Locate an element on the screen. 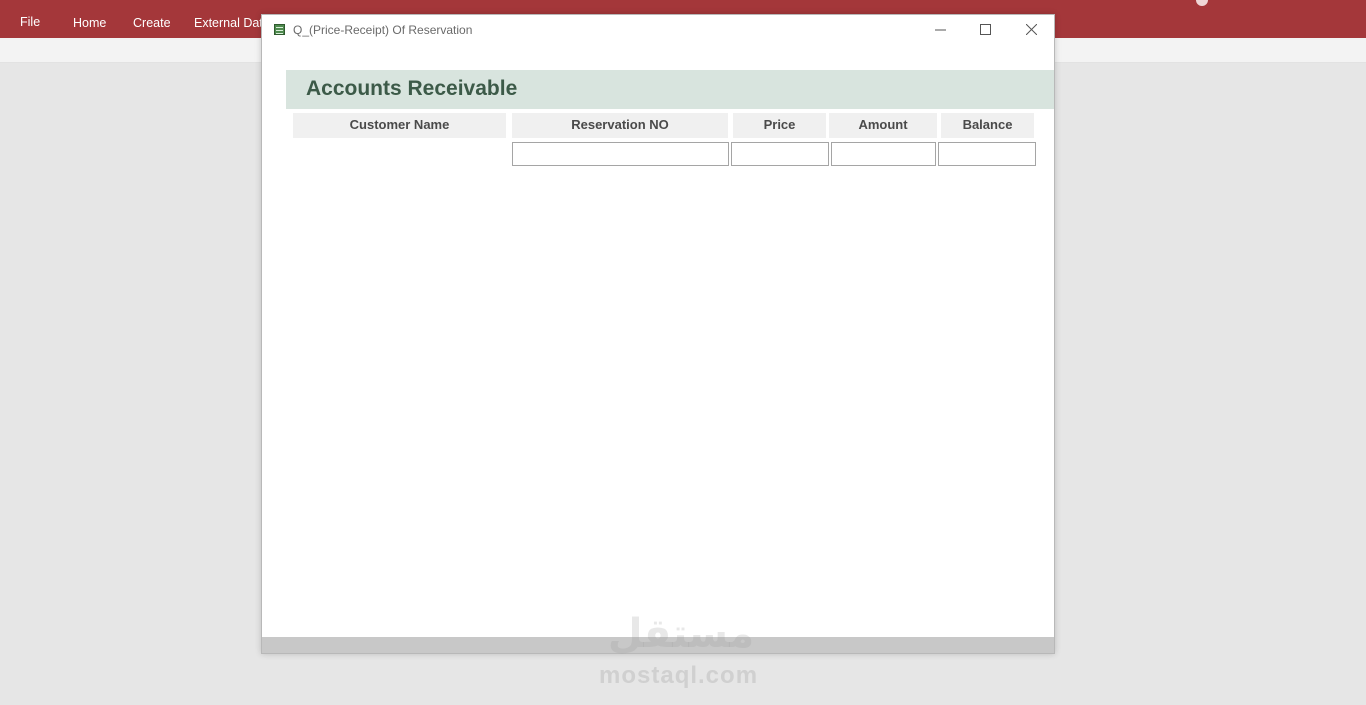 The width and height of the screenshot is (1366, 705). close-icon is located at coordinates (1031, 29).